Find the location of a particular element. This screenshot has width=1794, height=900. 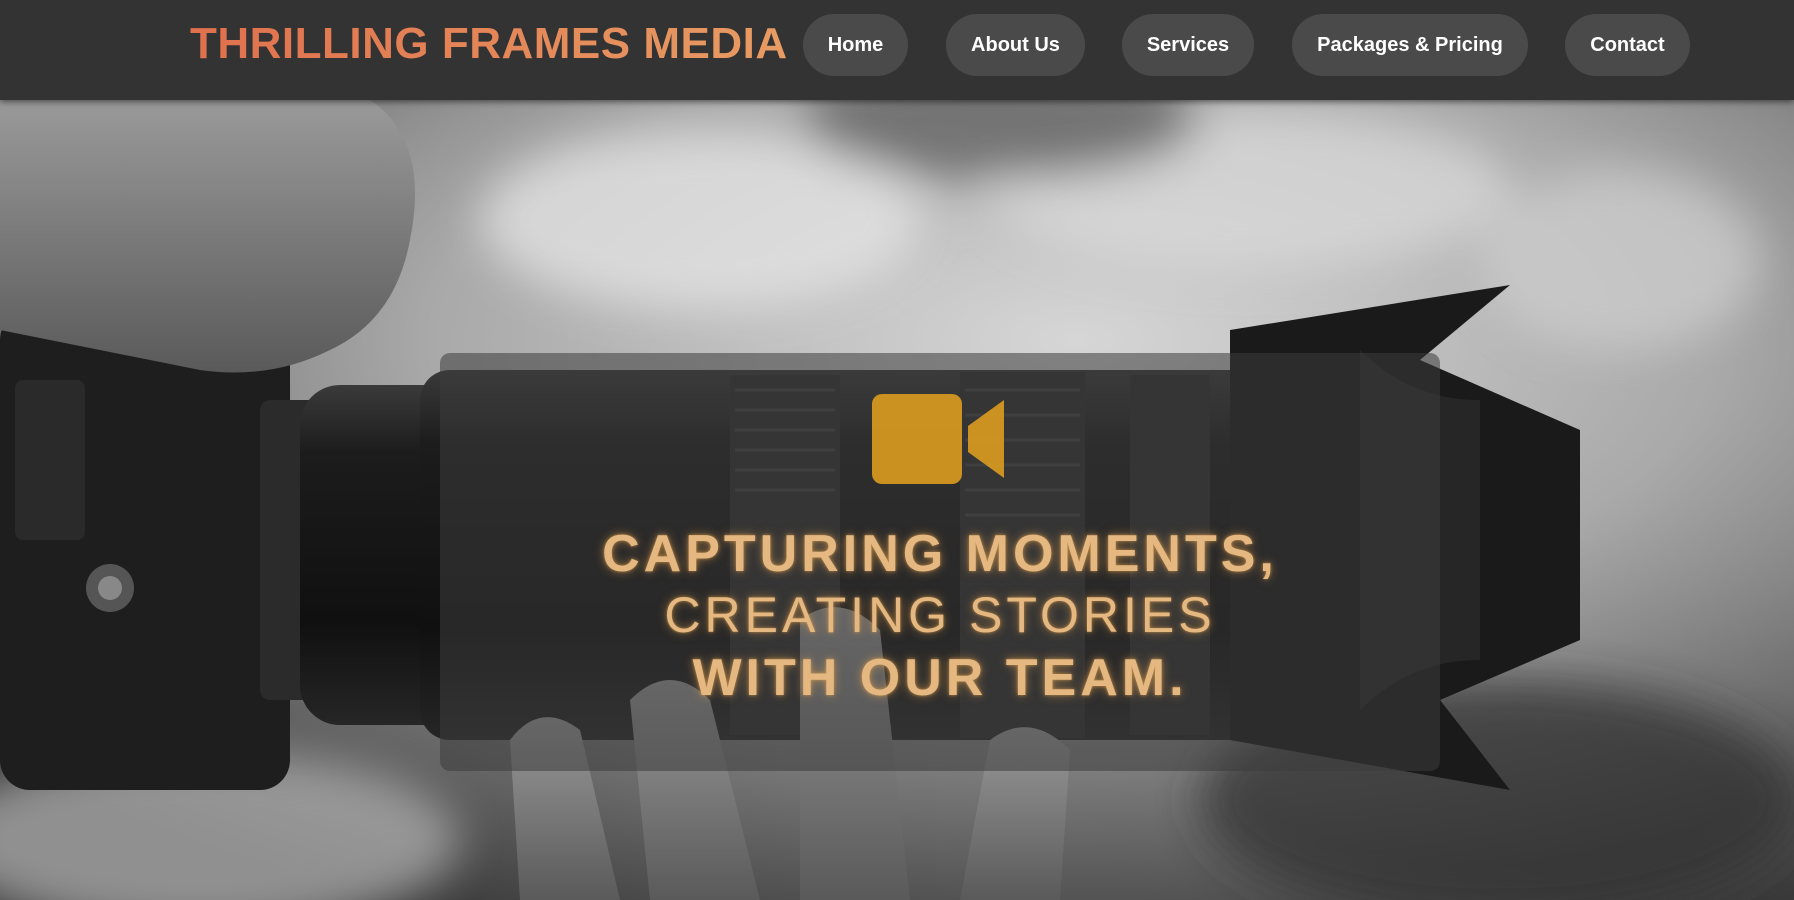

nav-contact-button: Contact is located at coordinates (1627, 45).